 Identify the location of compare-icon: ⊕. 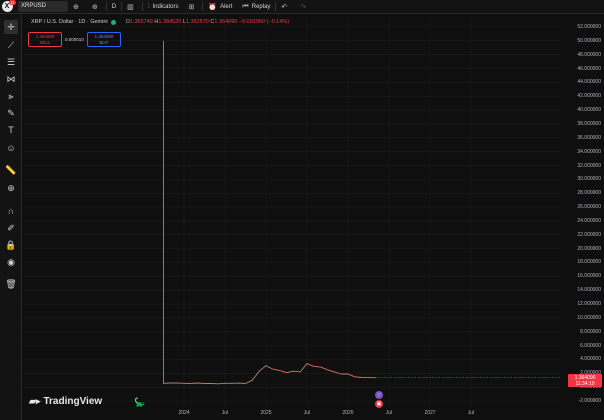
(76, 7).